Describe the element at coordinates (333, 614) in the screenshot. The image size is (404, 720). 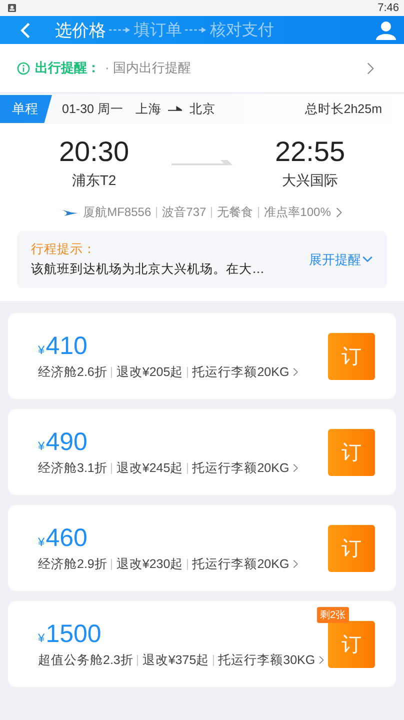
I see `seats-left-badge: 剩2张` at that location.